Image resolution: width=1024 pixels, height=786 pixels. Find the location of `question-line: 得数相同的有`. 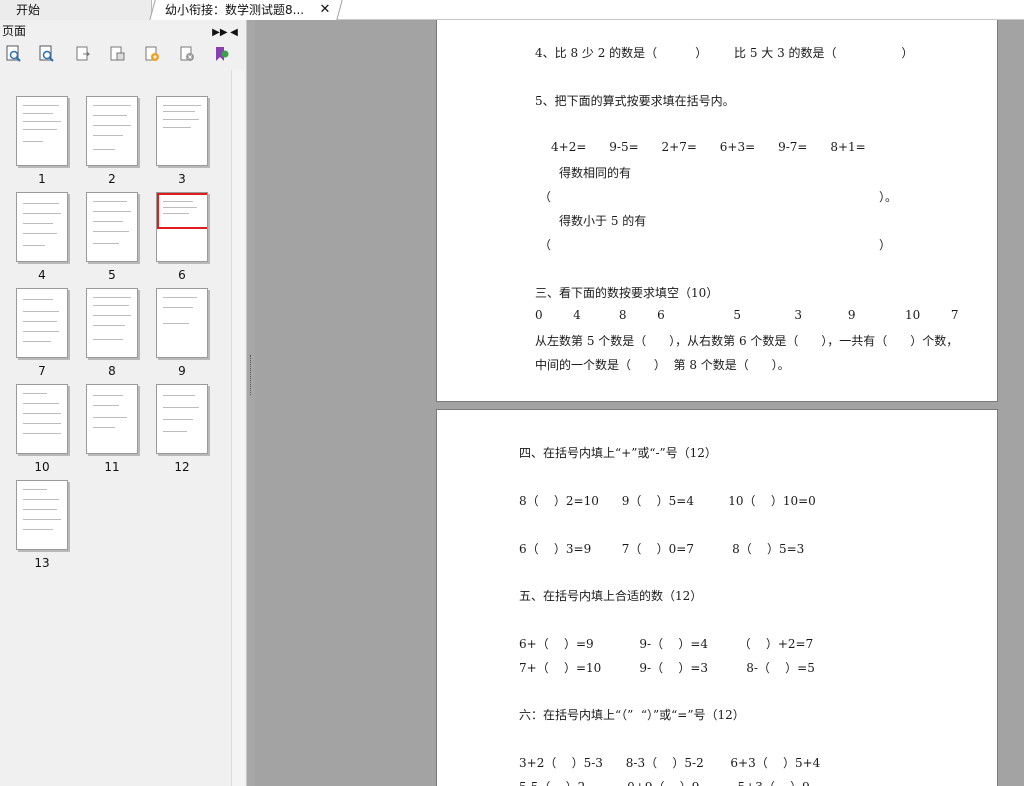

question-line: 得数相同的有 is located at coordinates (595, 173).